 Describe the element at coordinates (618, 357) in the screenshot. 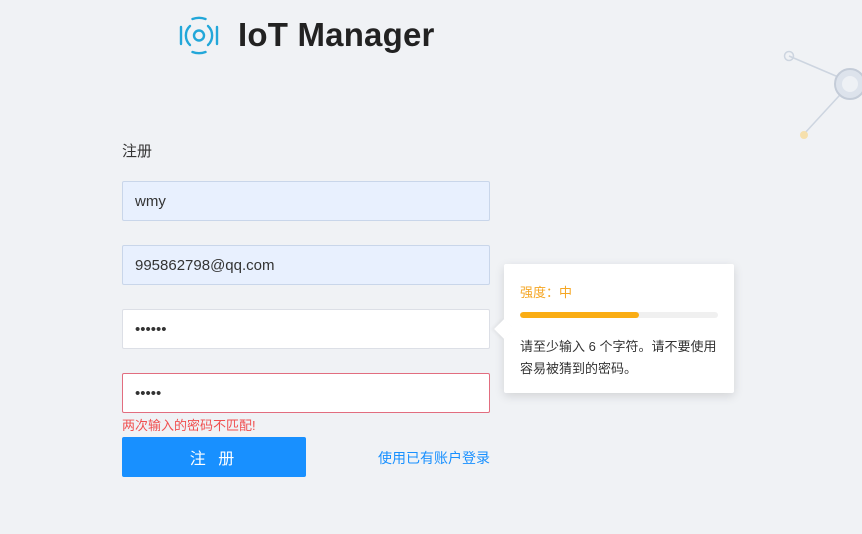

I see `password-hint: 请至少输入 6 个字符。请不要使用容易被猜到的密码。` at that location.